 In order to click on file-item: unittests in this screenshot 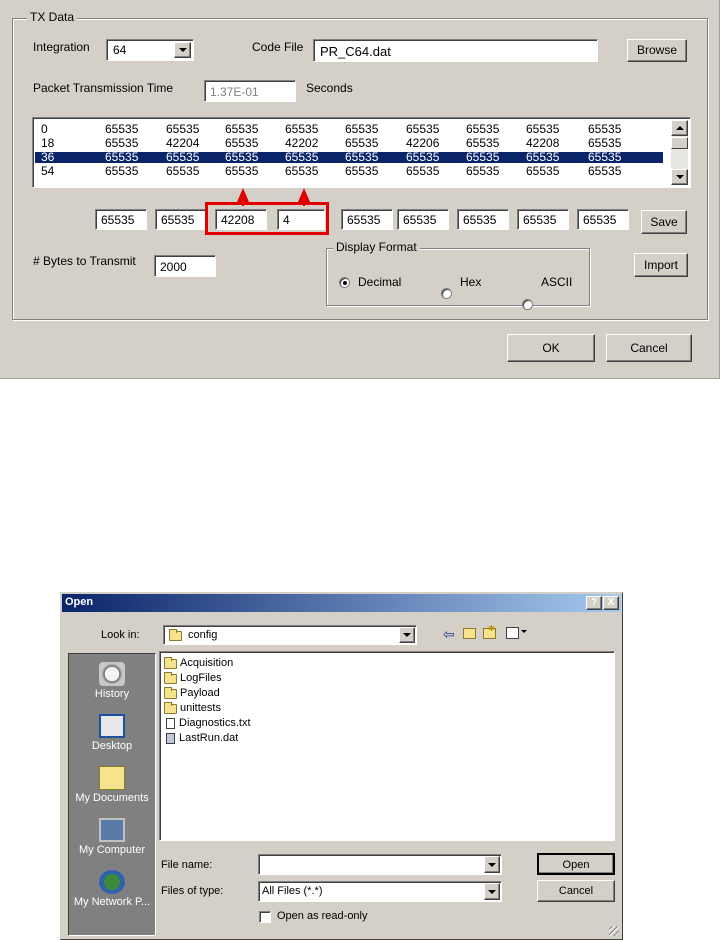, I will do `click(207, 708)`.